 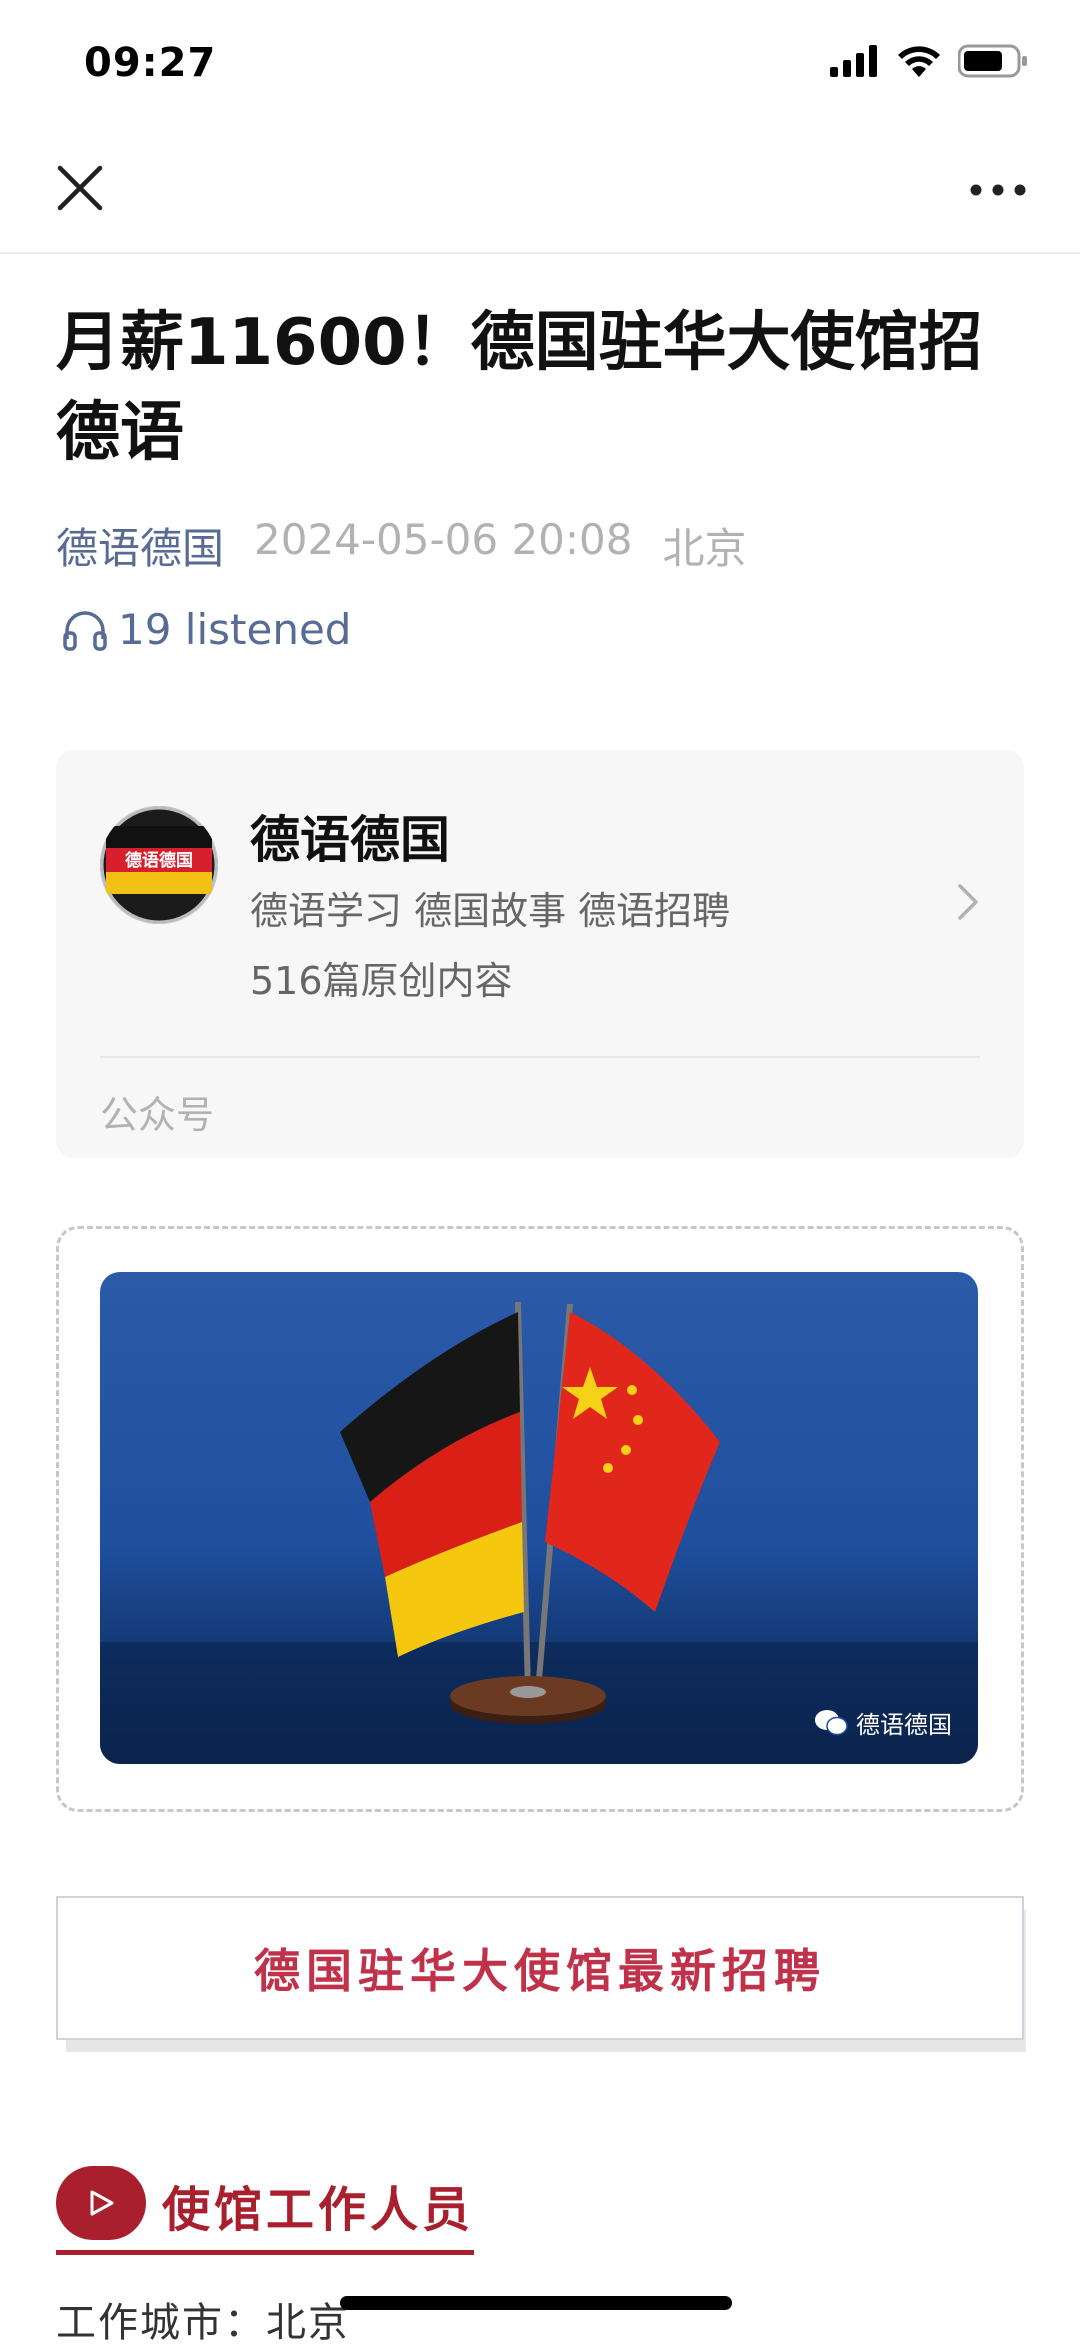 I want to click on listen-count: 19 listened, so click(x=206, y=629).